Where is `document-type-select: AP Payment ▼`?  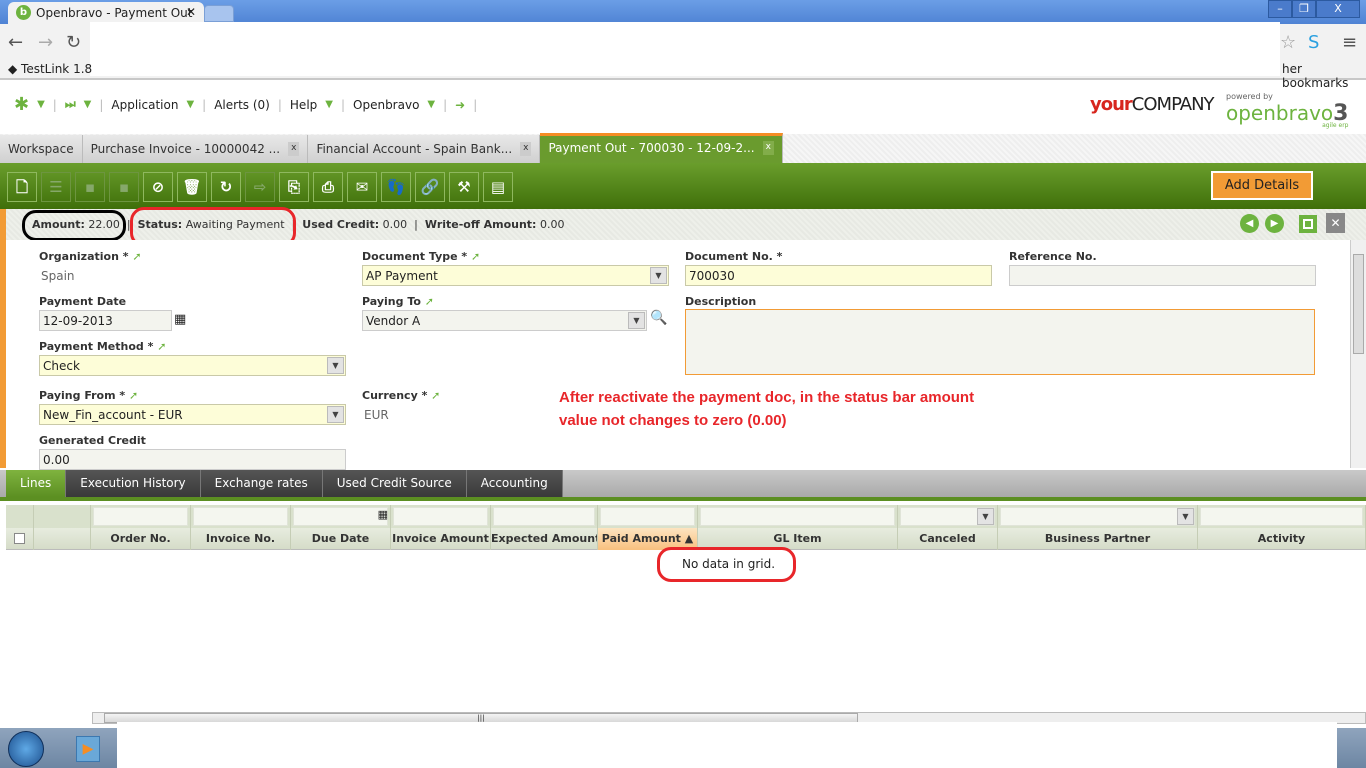 document-type-select: AP Payment ▼ is located at coordinates (515, 275).